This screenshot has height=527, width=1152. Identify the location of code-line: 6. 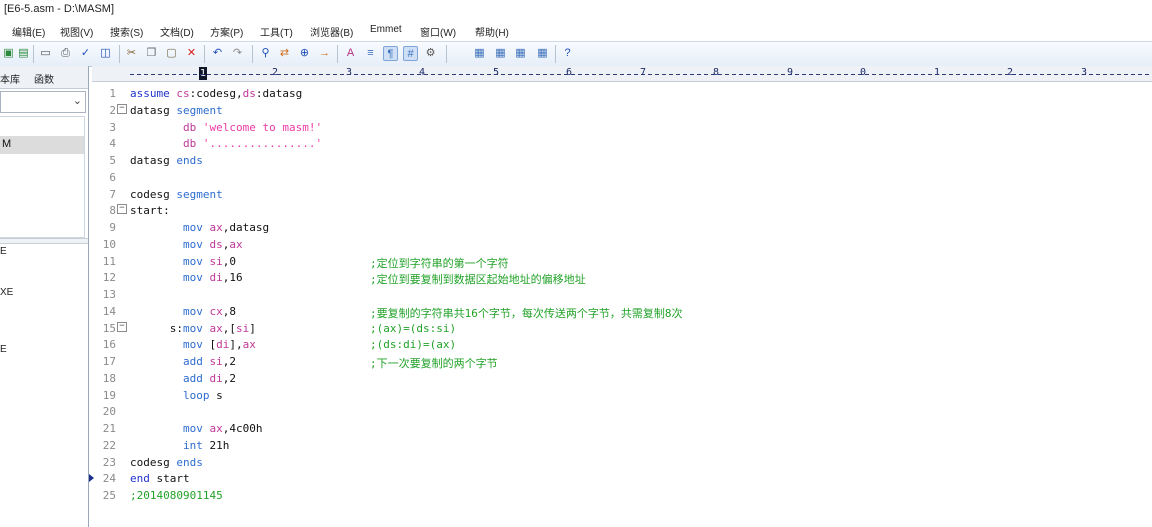
(622, 177).